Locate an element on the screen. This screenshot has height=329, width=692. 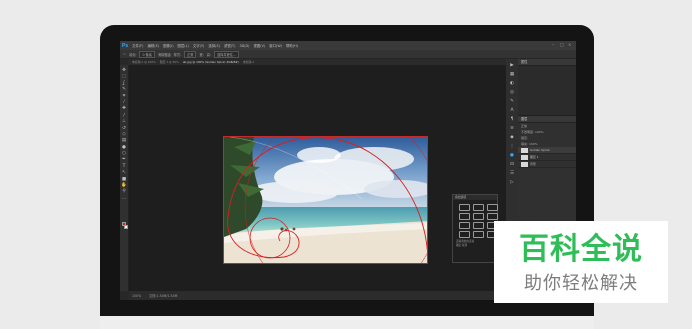
history-icon: ▶ is located at coordinates (511, 65).